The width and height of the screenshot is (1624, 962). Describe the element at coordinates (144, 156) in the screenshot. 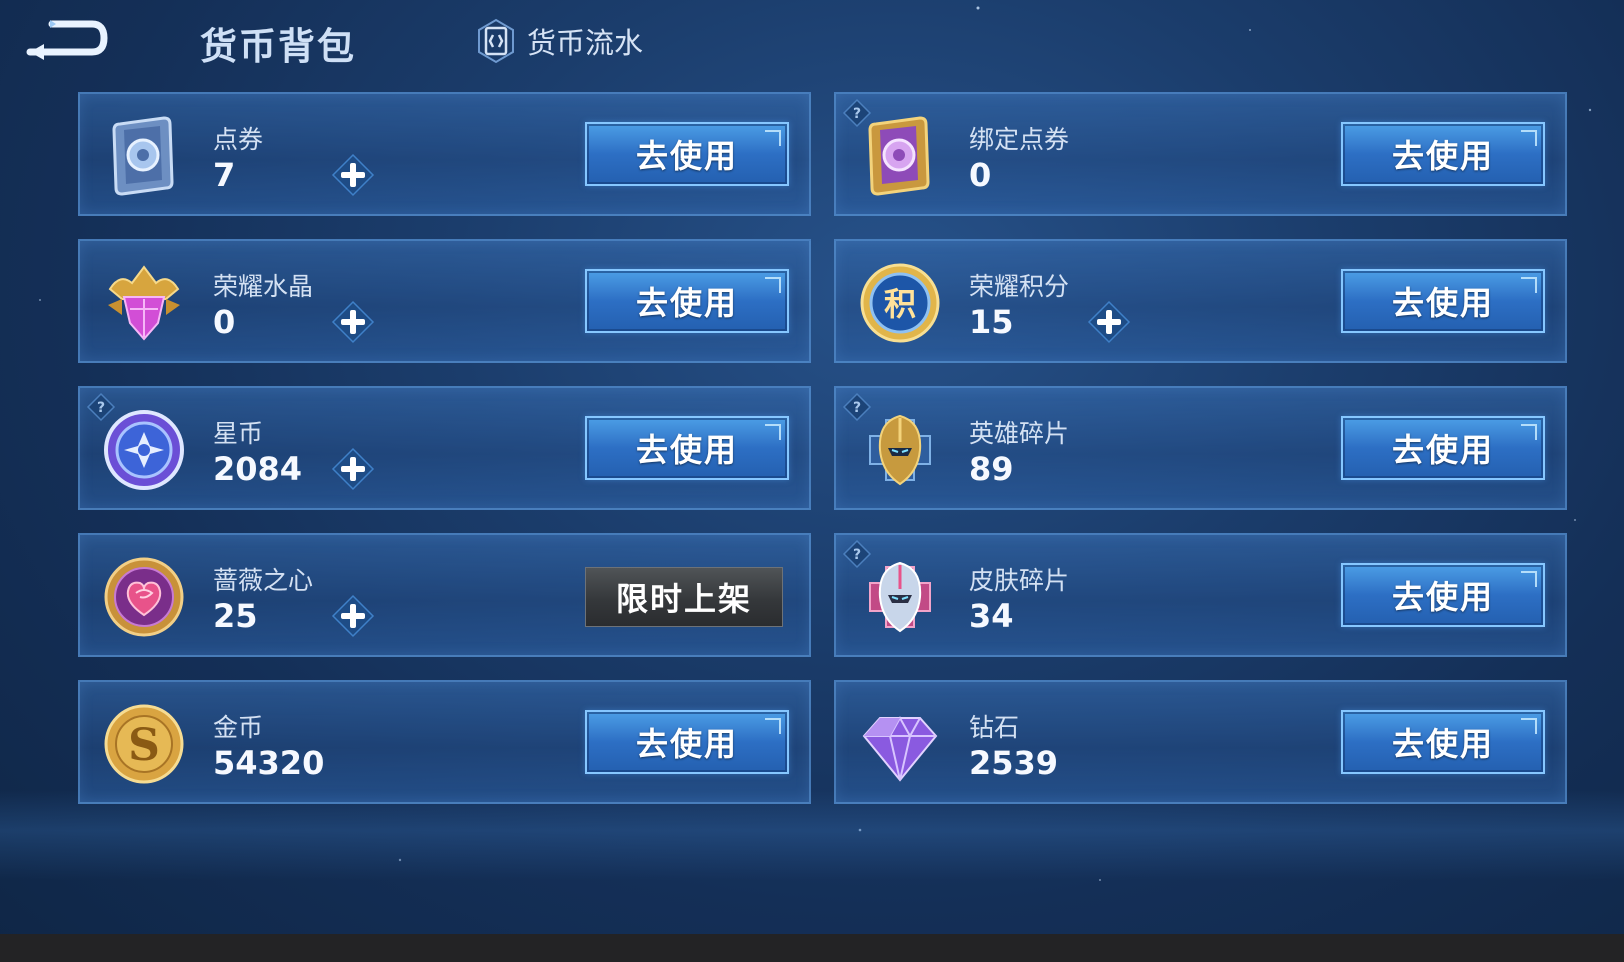

I see `coupon-card-icon` at that location.